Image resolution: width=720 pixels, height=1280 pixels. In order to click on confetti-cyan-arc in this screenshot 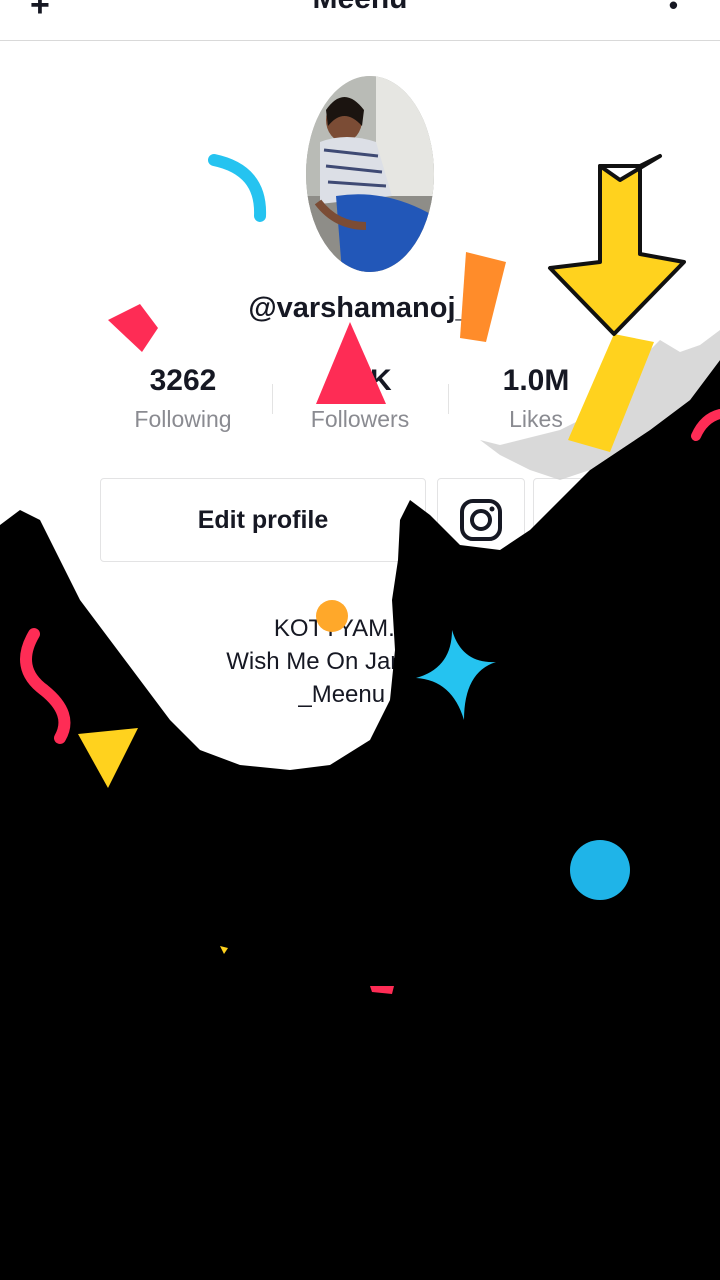, I will do `click(237, 188)`.